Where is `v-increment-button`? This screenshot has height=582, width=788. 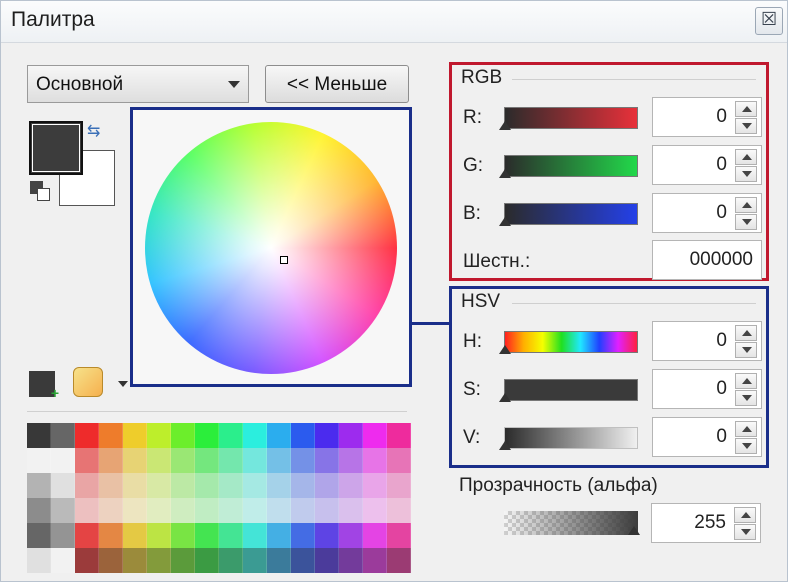
v-increment-button is located at coordinates (746, 429).